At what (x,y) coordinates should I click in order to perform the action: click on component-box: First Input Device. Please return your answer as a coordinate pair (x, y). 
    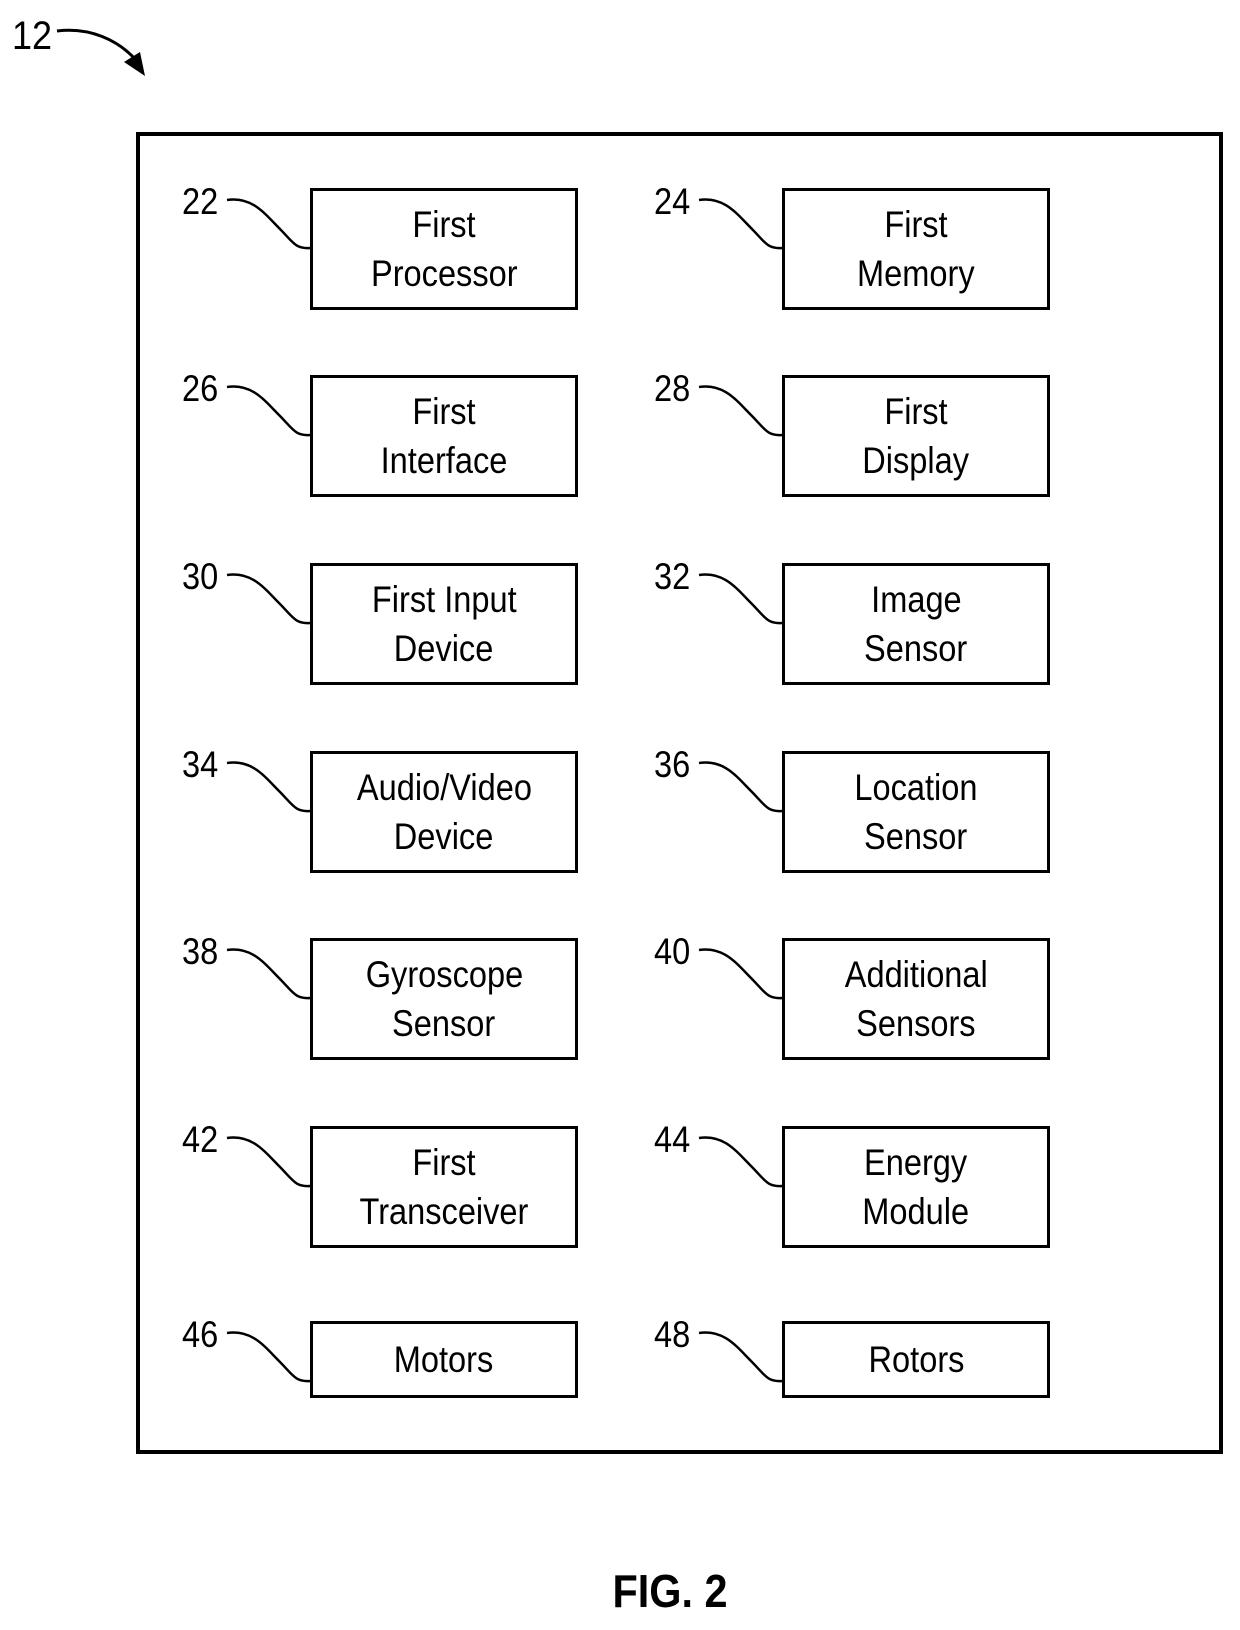
    Looking at the image, I should click on (444, 624).